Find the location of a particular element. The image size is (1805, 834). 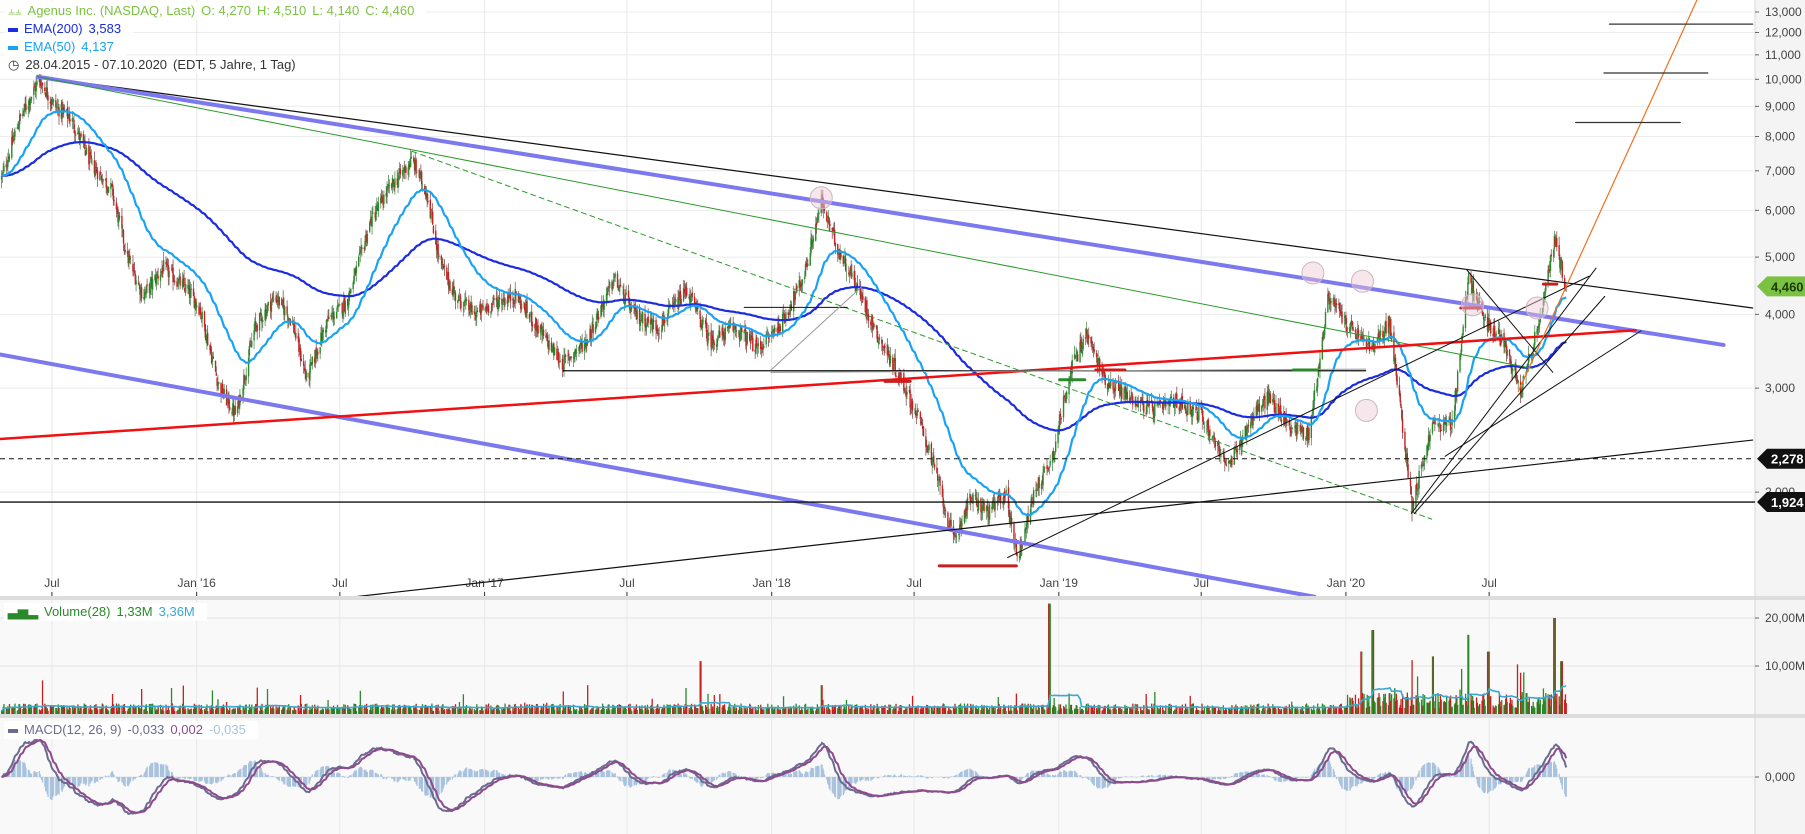

y-tick-label: 13,000 is located at coordinates (1783, 12).